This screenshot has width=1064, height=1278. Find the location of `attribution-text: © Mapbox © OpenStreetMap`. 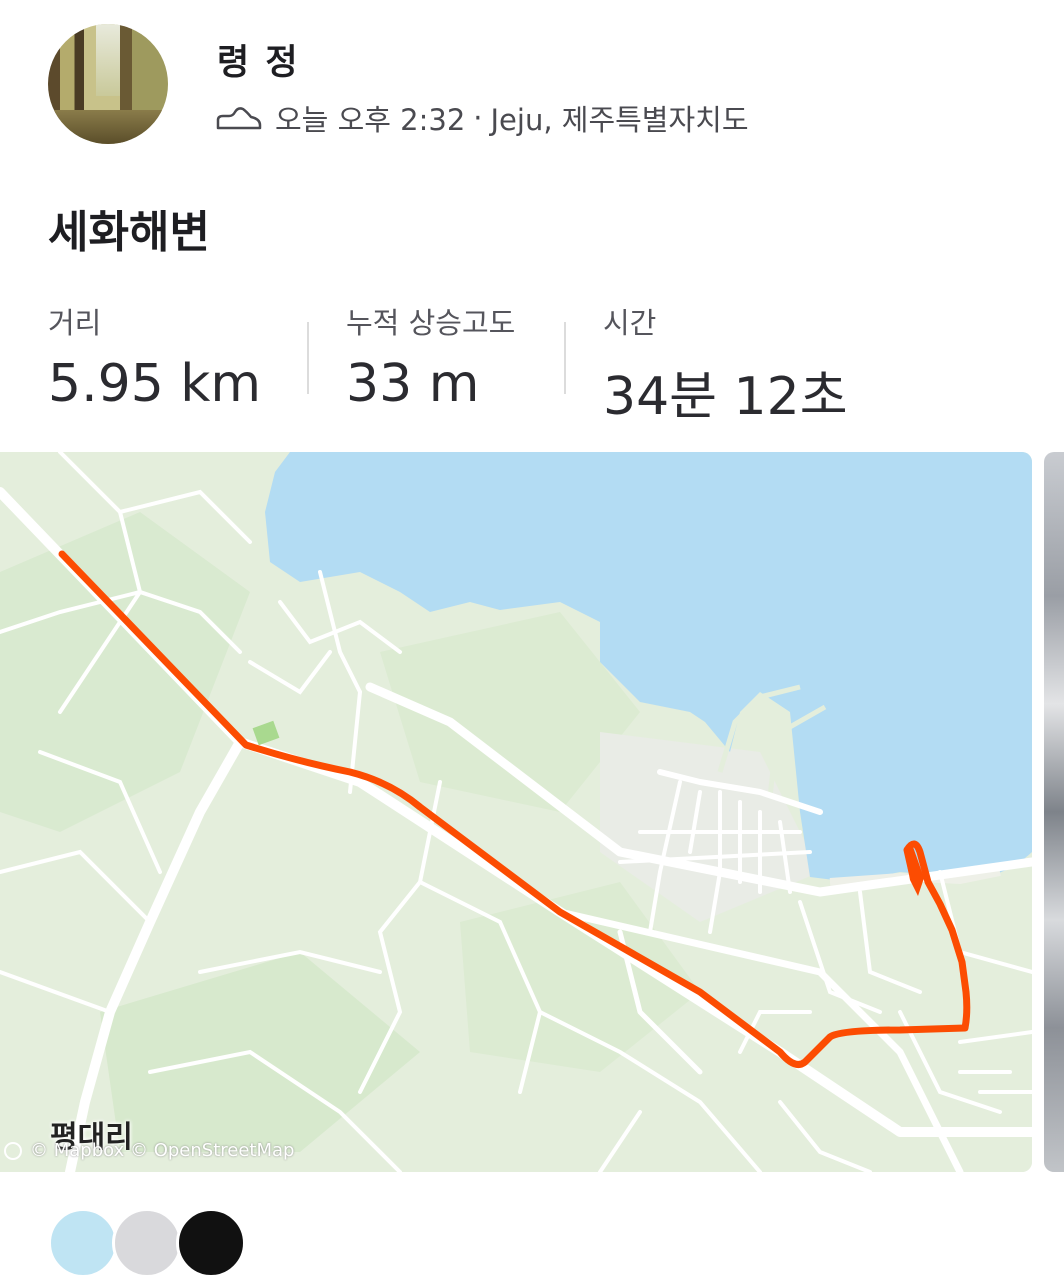

attribution-text: © Mapbox © OpenStreetMap is located at coordinates (162, 1150).